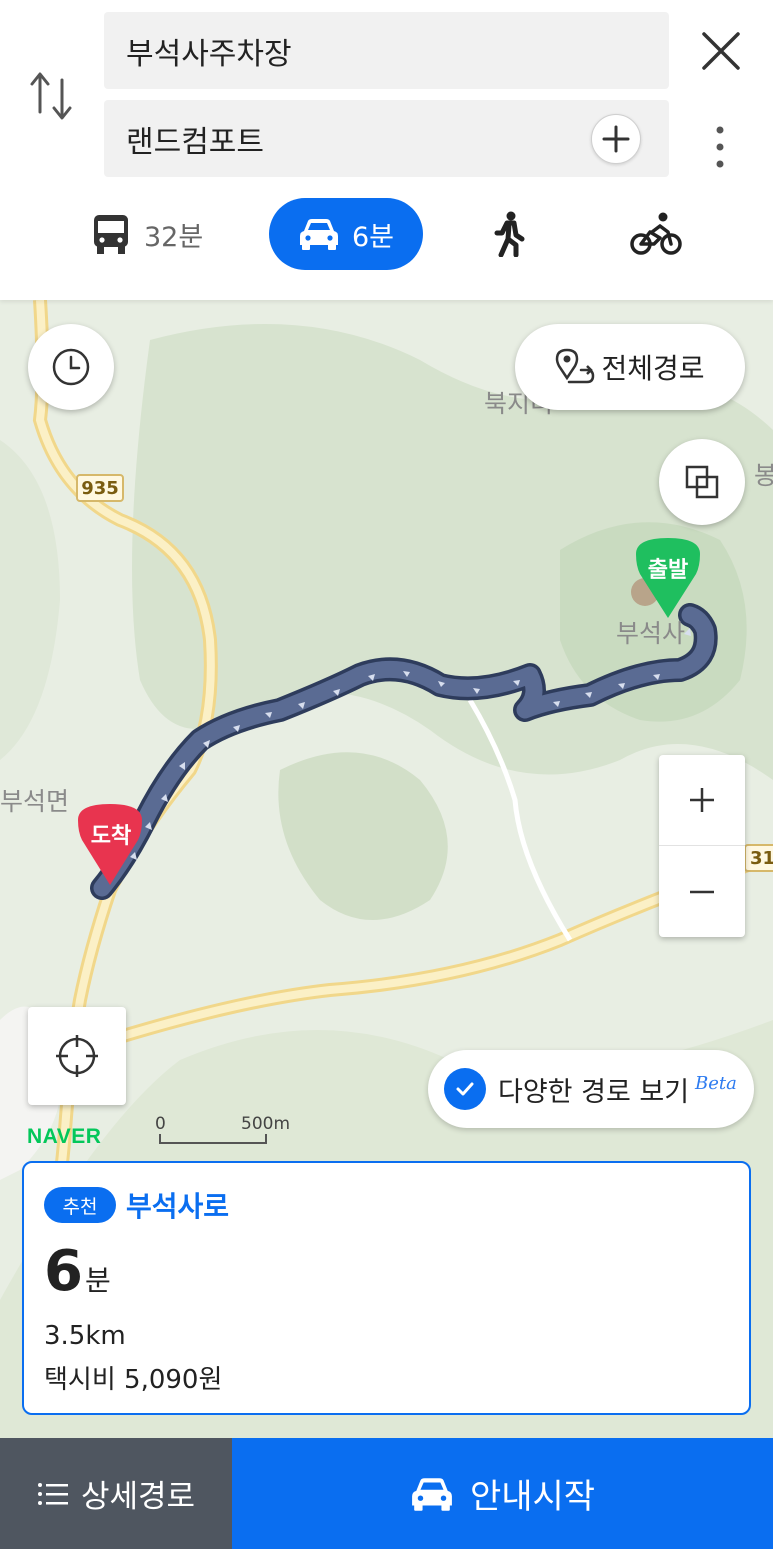 This screenshot has width=773, height=1549. What do you see at coordinates (97, 1280) in the screenshot?
I see `duration-unit: 분` at bounding box center [97, 1280].